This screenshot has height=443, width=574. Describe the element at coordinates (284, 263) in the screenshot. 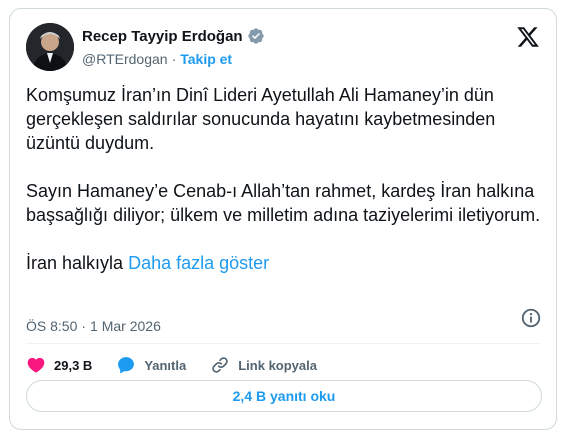

I see `tweet-paragraph-truncated: İran halkıyla Daha fazla göster` at that location.